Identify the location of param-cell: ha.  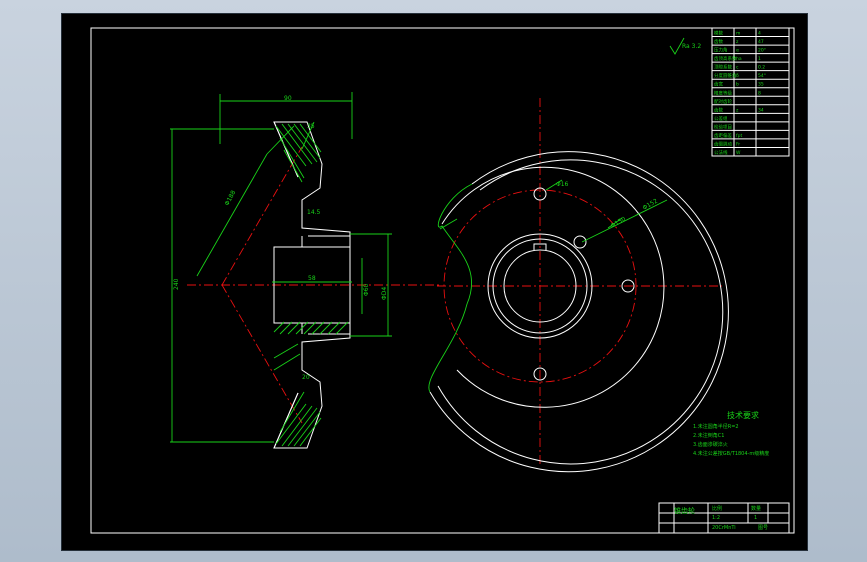
(739, 59).